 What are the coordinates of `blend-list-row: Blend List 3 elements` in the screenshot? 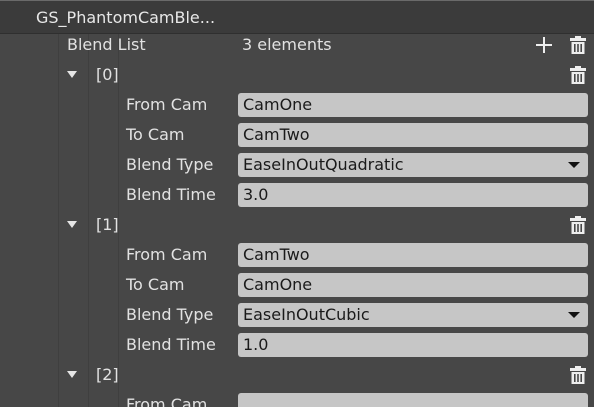 It's located at (297, 45).